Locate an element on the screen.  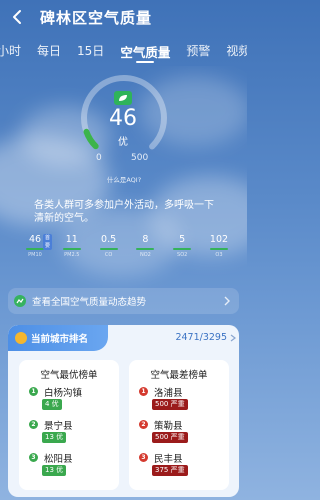
pollutant-name: O3 is located at coordinates (219, 255).